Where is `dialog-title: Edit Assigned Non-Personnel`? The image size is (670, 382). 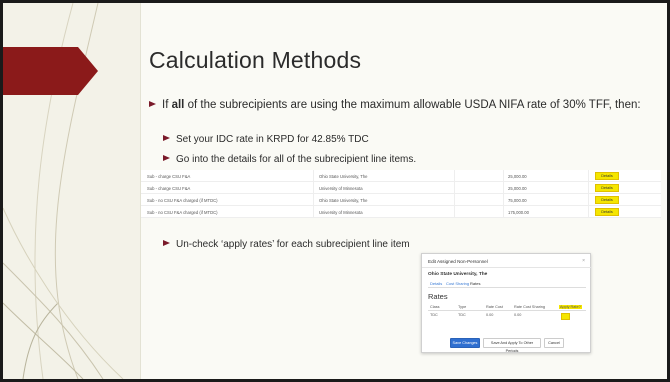 dialog-title: Edit Assigned Non-Personnel is located at coordinates (507, 261).